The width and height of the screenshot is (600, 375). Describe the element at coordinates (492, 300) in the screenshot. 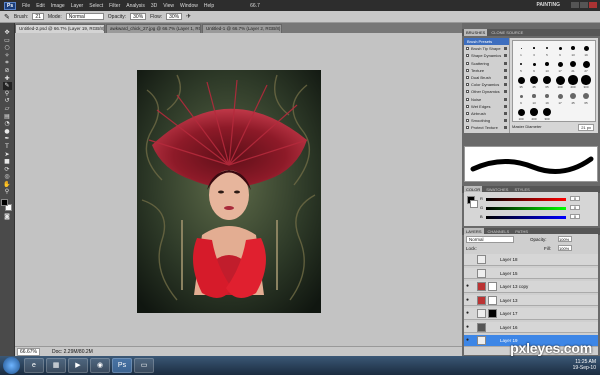

I see `layer-mask-thumbnail` at that location.